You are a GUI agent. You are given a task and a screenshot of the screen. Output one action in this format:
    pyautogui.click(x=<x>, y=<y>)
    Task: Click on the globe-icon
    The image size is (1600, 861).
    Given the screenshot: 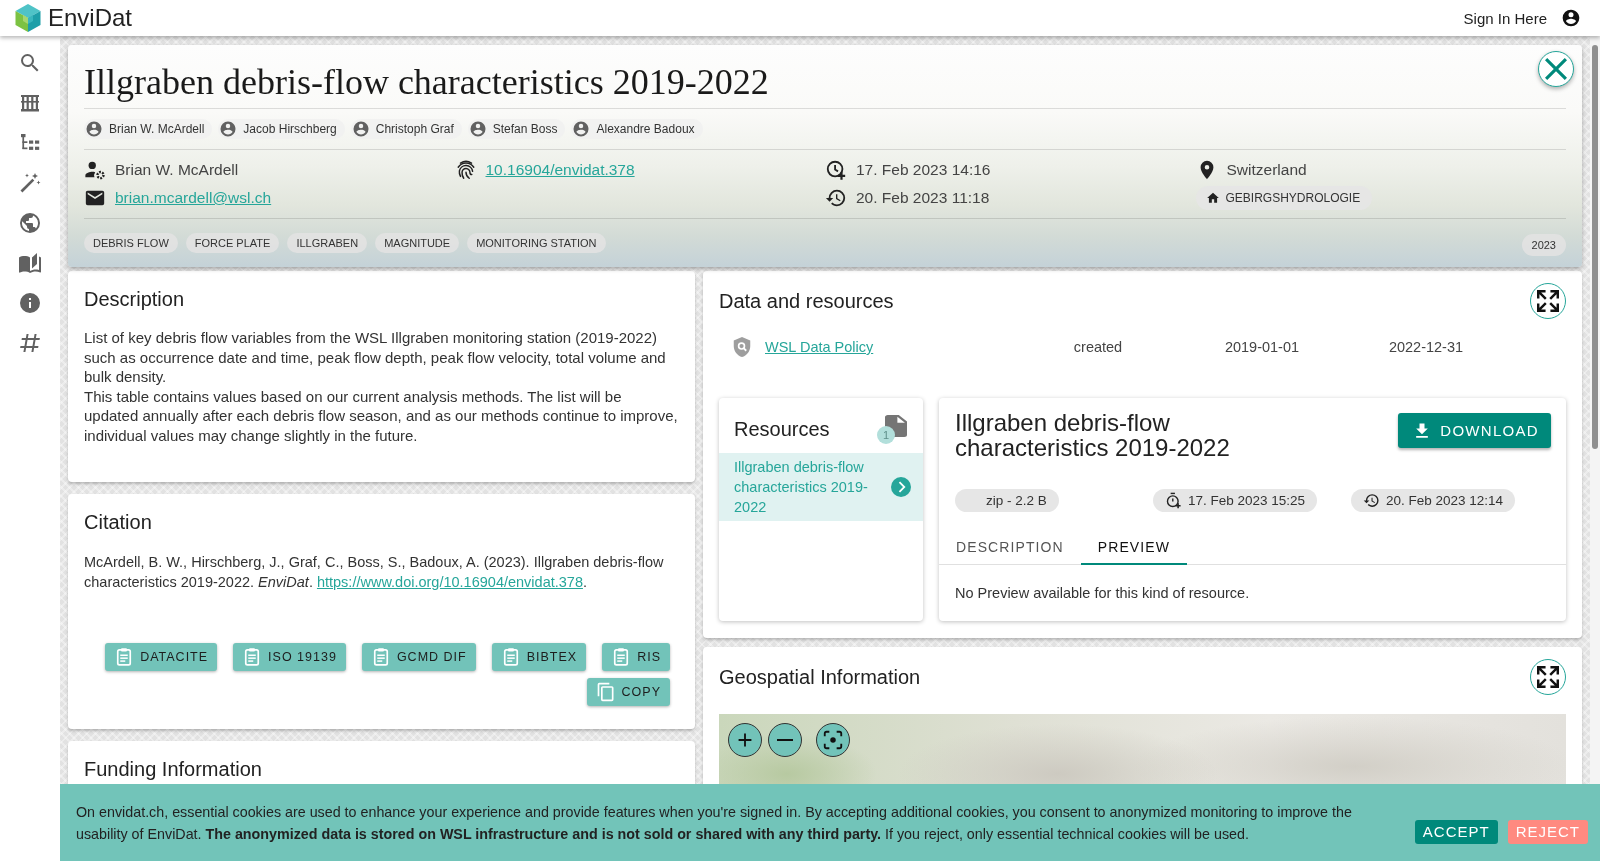 What is the action you would take?
    pyautogui.click(x=30, y=223)
    